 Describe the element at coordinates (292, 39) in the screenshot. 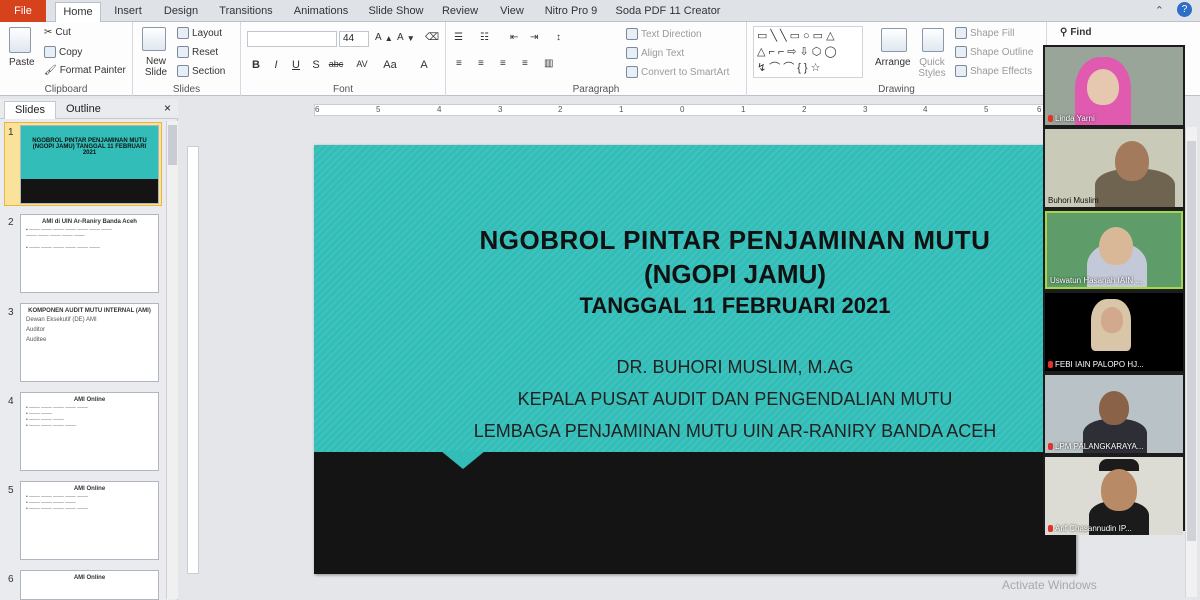

I see `font-family-select` at that location.